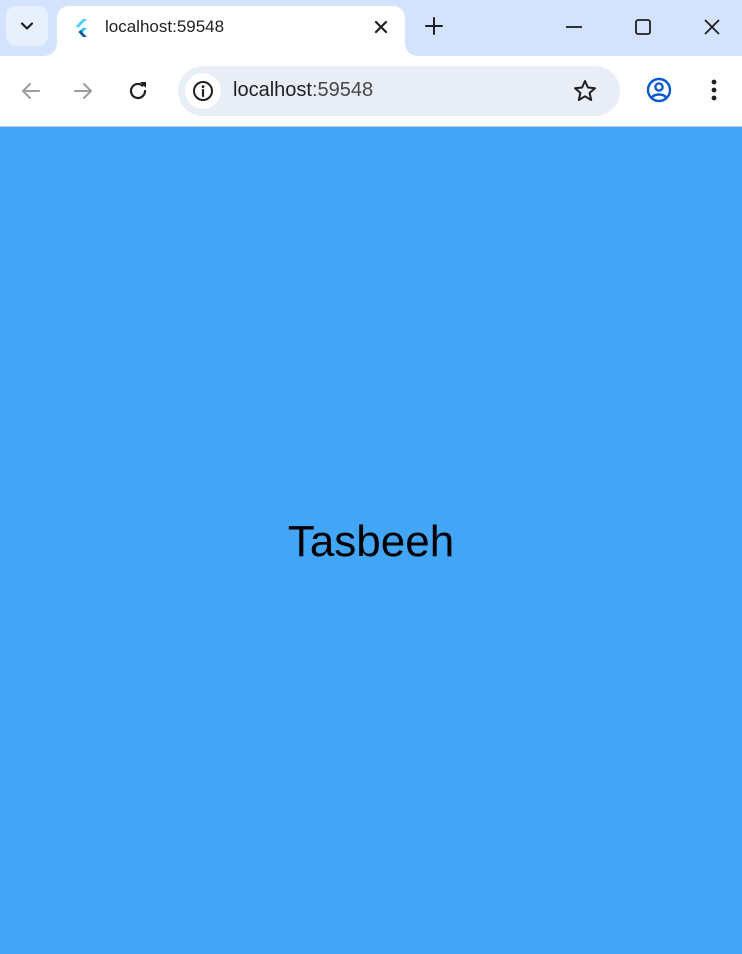 The height and width of the screenshot is (954, 742). Describe the element at coordinates (399, 91) in the screenshot. I see `address-bar: localhost:59548` at that location.